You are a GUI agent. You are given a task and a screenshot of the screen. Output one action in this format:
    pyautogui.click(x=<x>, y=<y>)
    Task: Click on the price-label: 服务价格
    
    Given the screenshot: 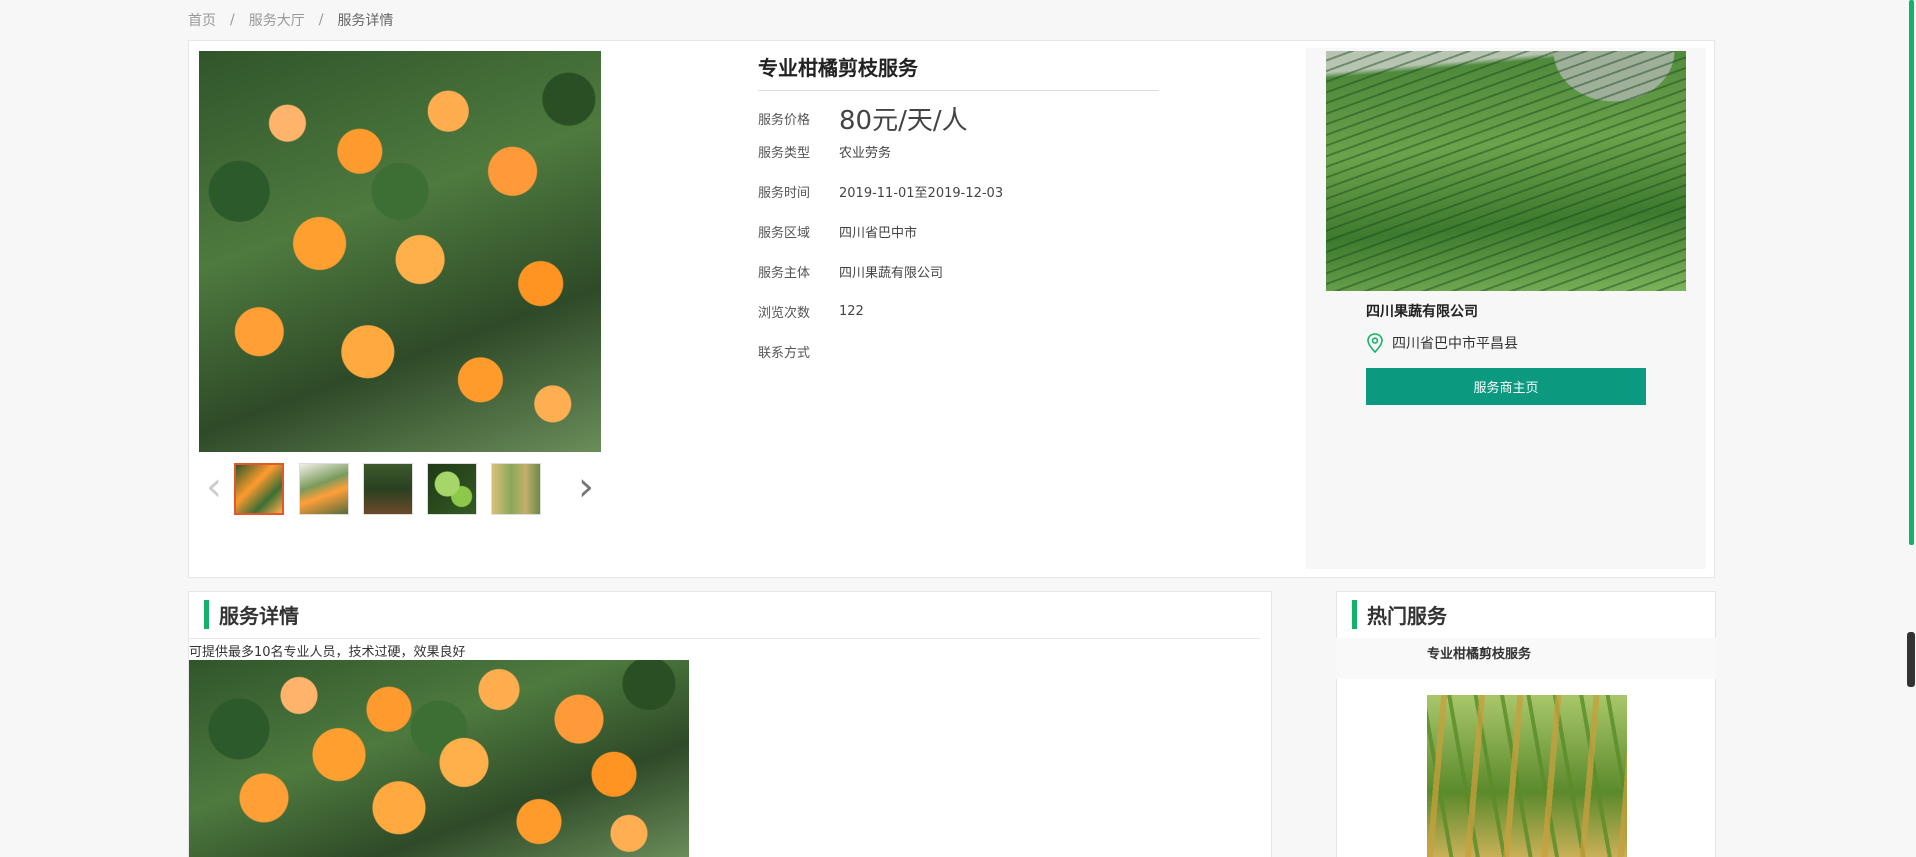 What is the action you would take?
    pyautogui.click(x=784, y=120)
    